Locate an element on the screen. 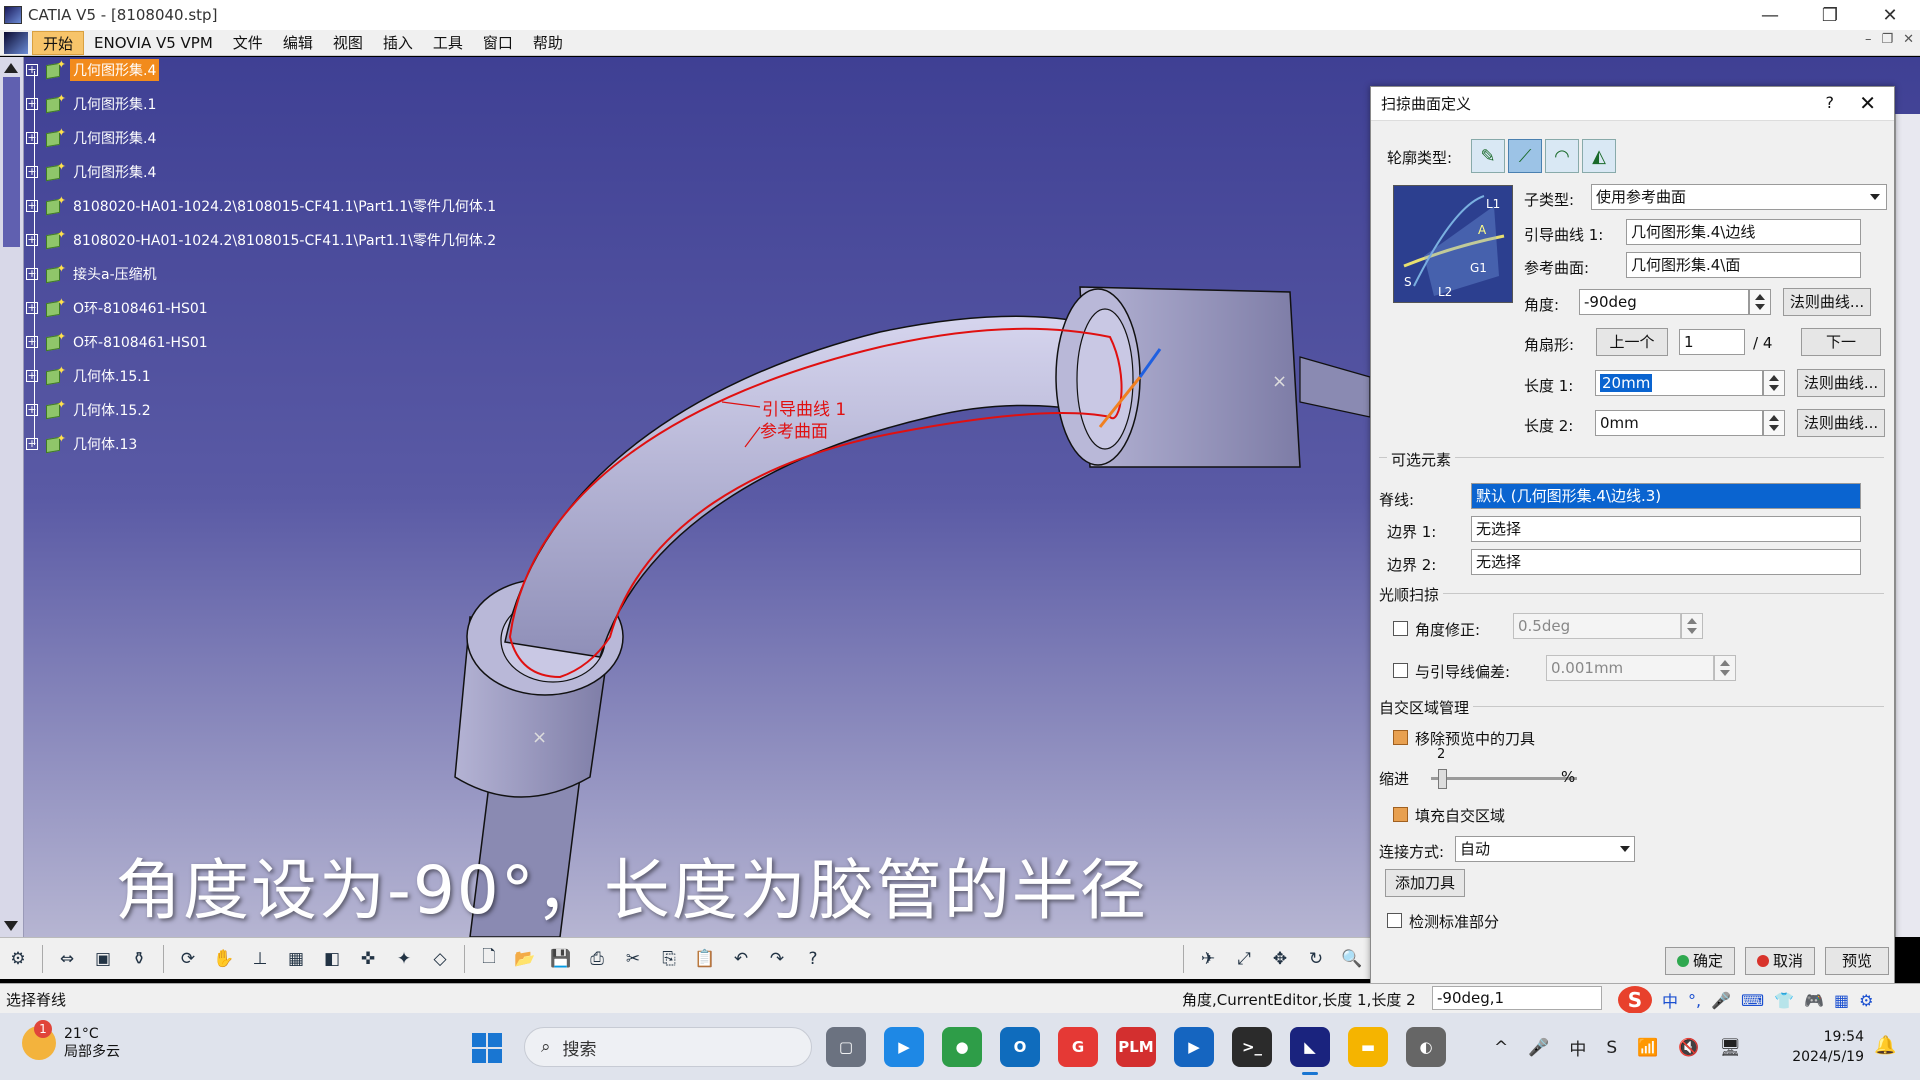 This screenshot has height=1080, width=1920. chrome-app-icon: ● is located at coordinates (962, 1047).